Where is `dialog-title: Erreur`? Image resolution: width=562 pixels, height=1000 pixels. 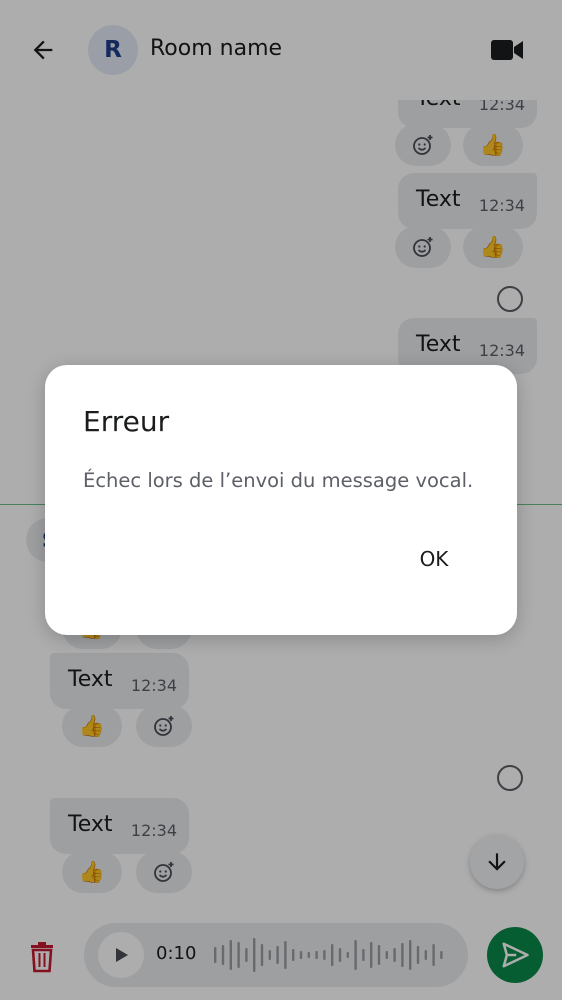
dialog-title: Erreur is located at coordinates (126, 421).